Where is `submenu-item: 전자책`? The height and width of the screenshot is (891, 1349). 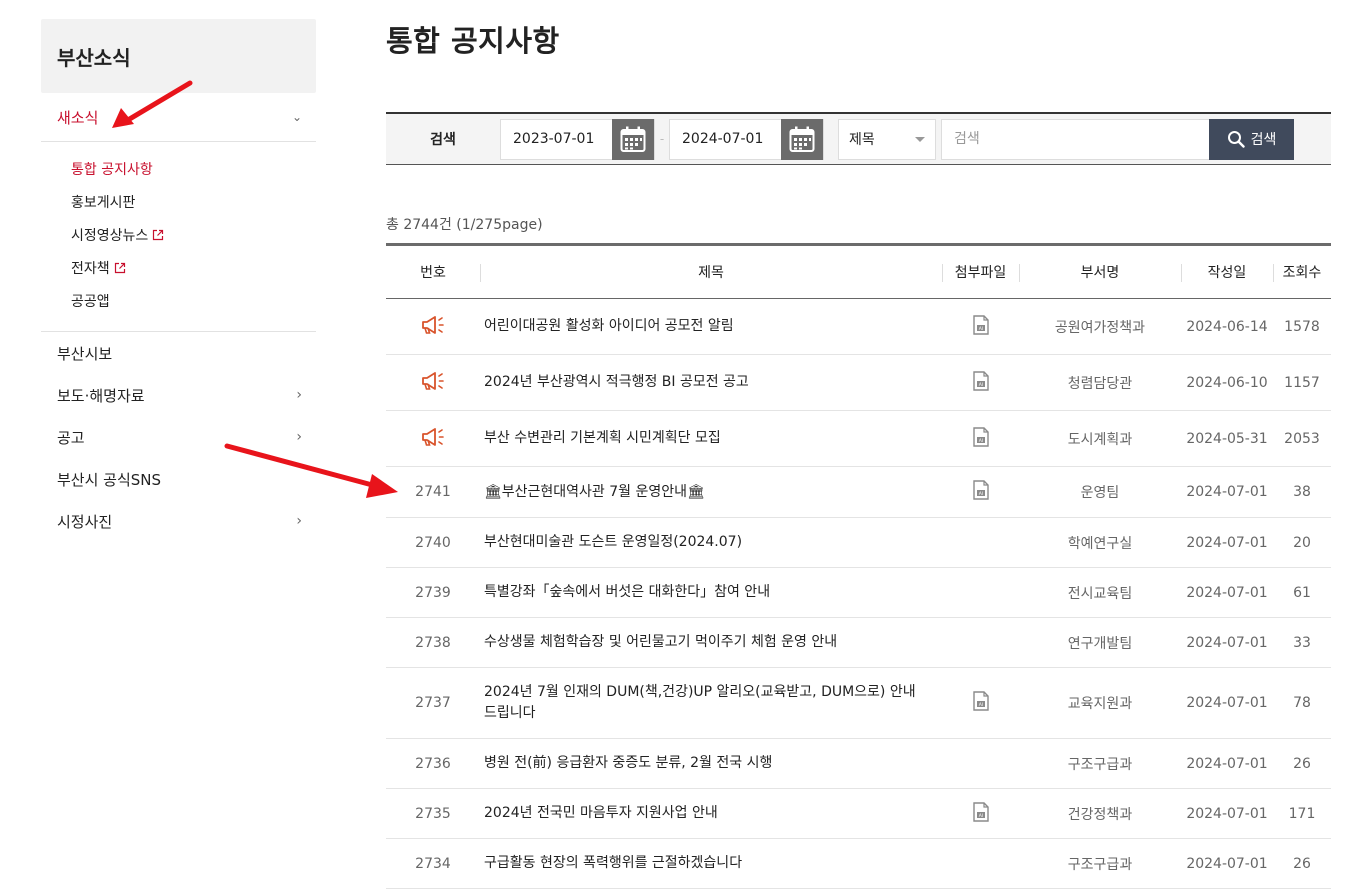 submenu-item: 전자책 is located at coordinates (193, 267).